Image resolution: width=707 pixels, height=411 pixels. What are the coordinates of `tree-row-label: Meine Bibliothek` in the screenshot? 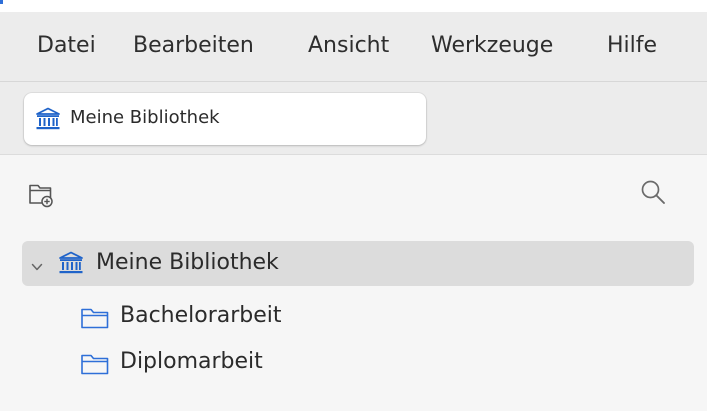 It's located at (187, 262).